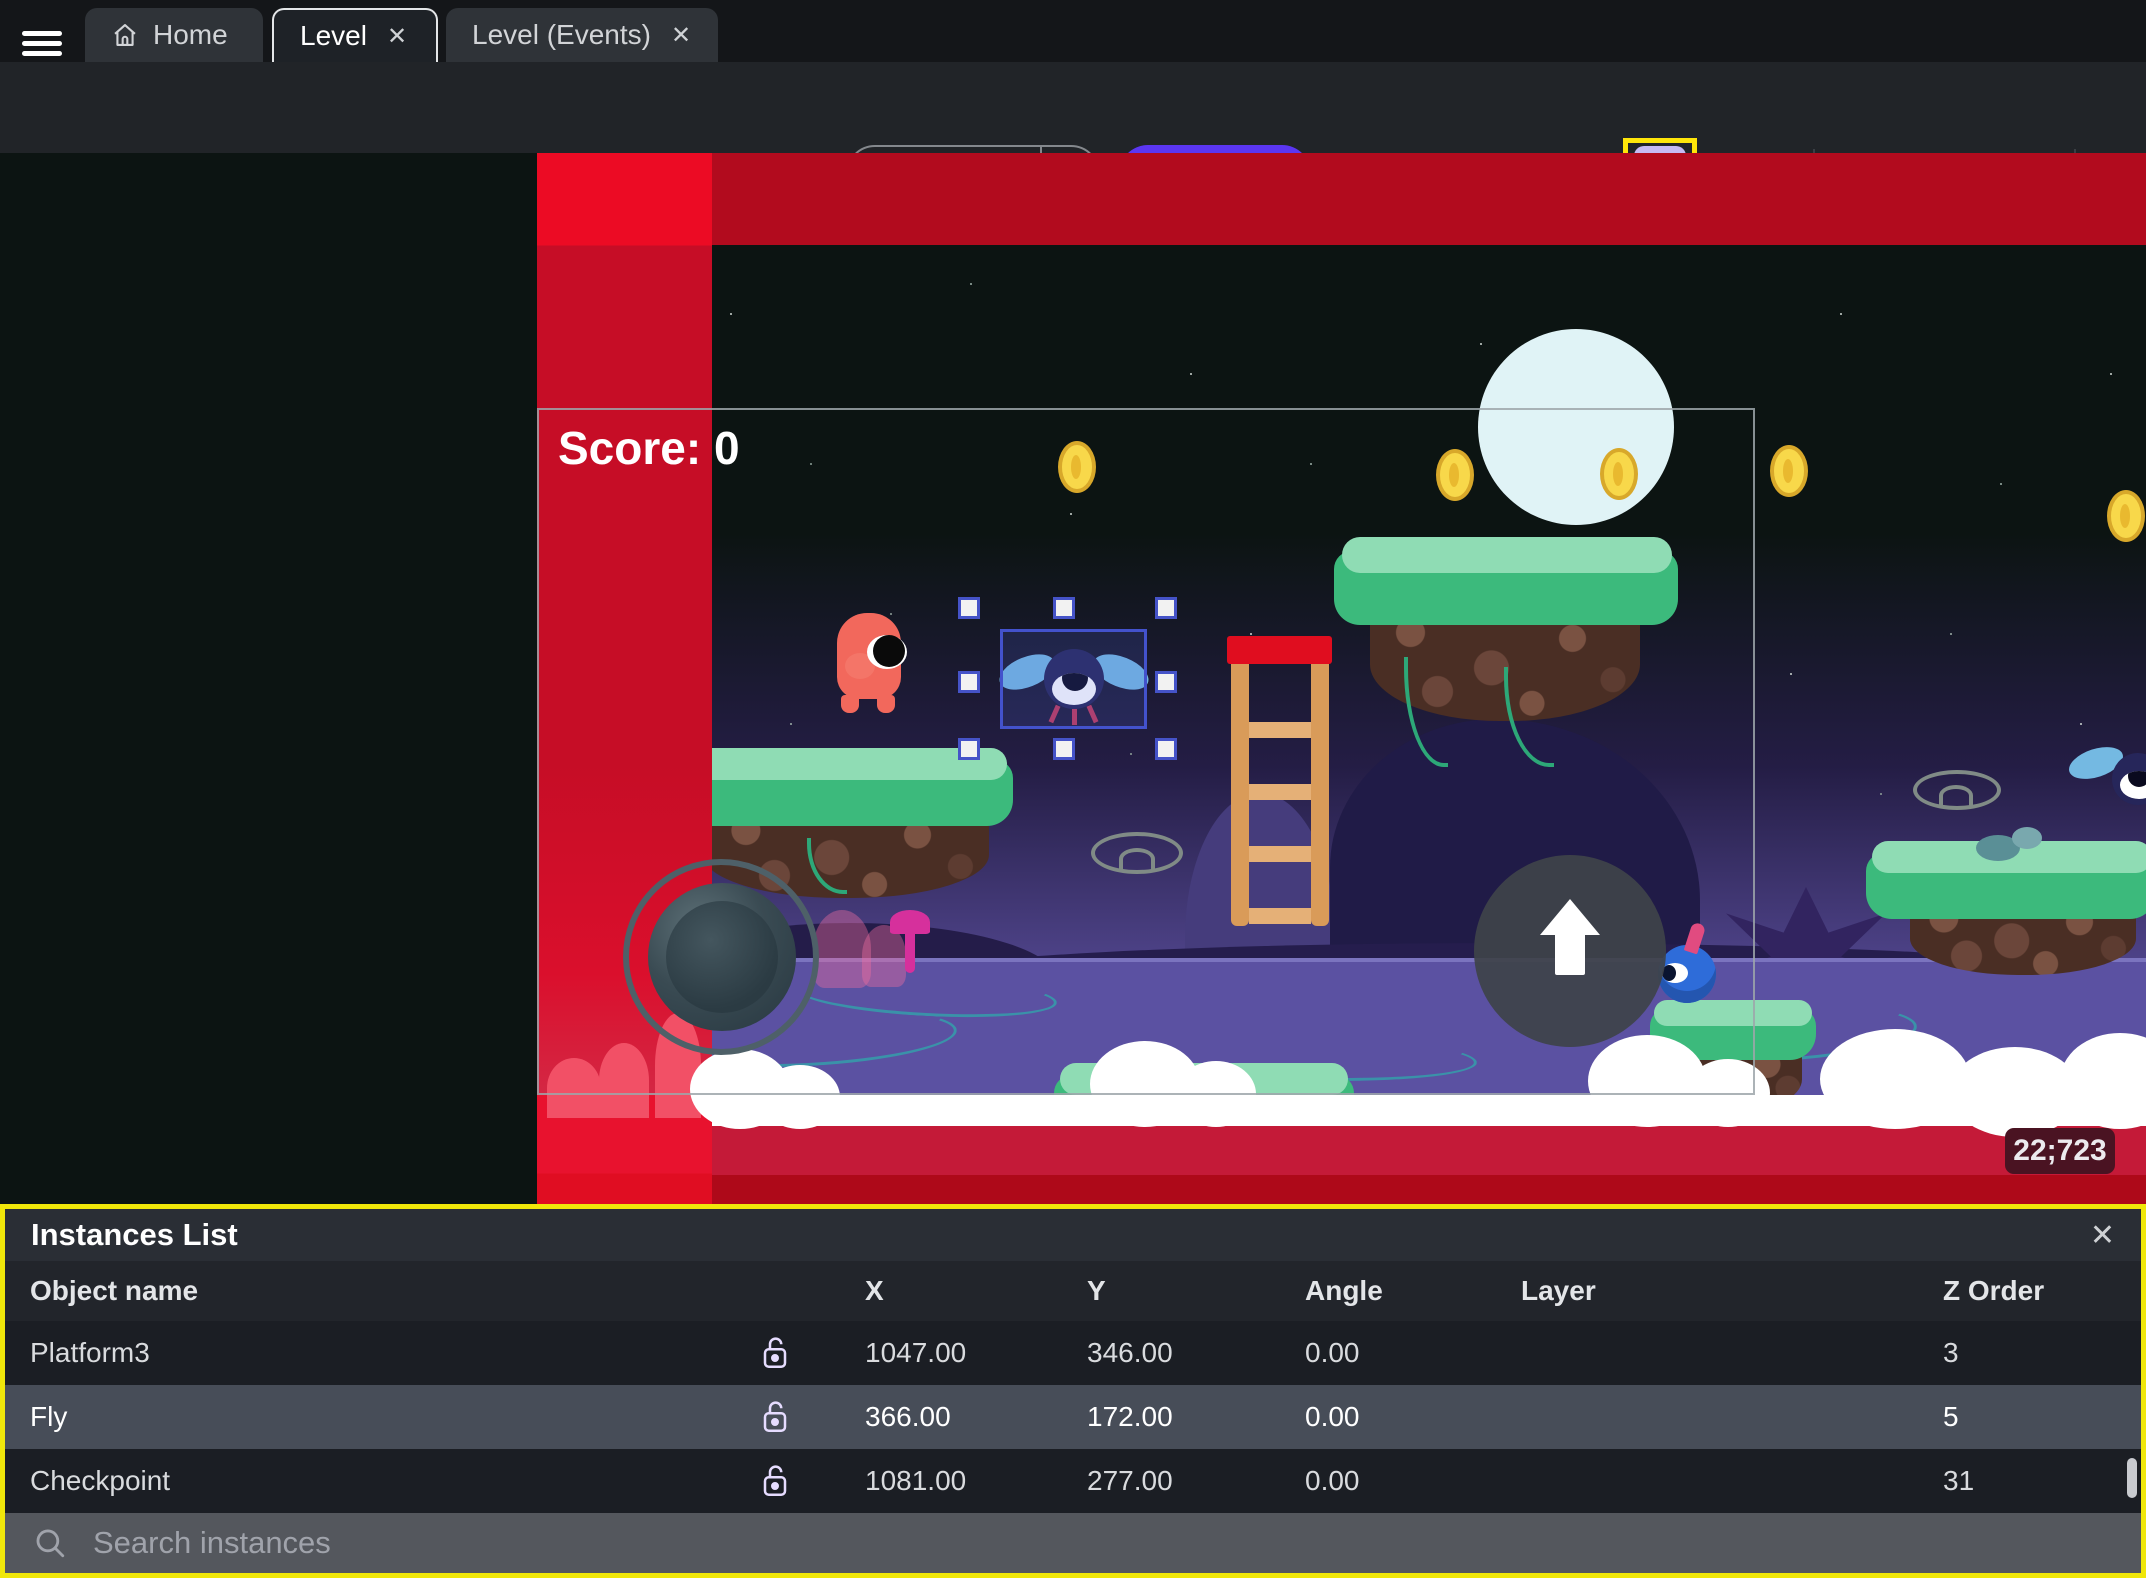 This screenshot has width=2146, height=1578. What do you see at coordinates (2105, 781) in the screenshot?
I see `fly-enemy-object` at bounding box center [2105, 781].